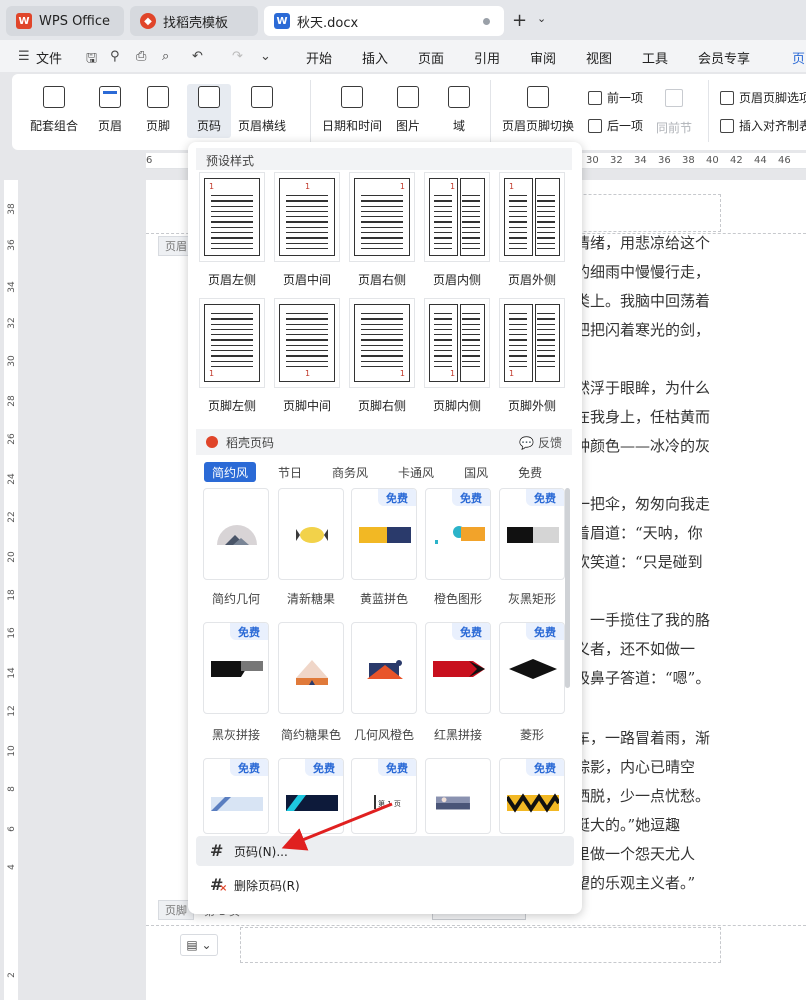 The image size is (806, 1000). I want to click on tab-label: 找稻壳模板, so click(196, 23).